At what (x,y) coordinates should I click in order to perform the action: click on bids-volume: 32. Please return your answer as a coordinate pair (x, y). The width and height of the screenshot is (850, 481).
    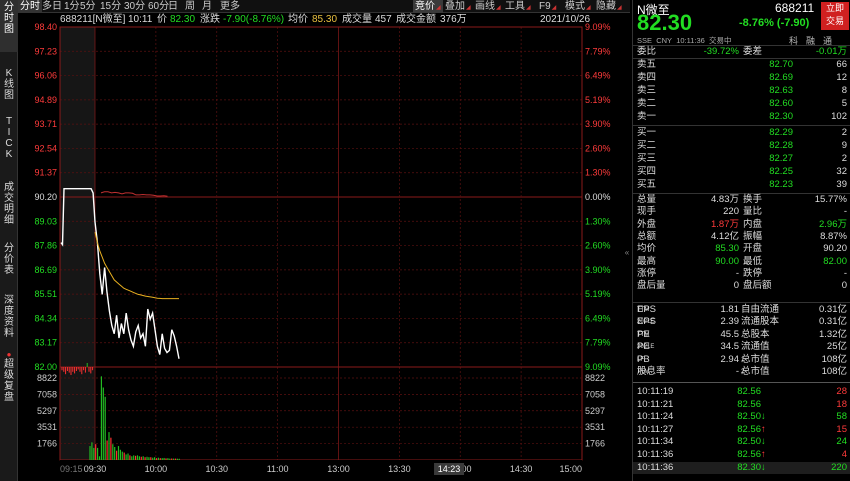
    Looking at the image, I should click on (841, 171).